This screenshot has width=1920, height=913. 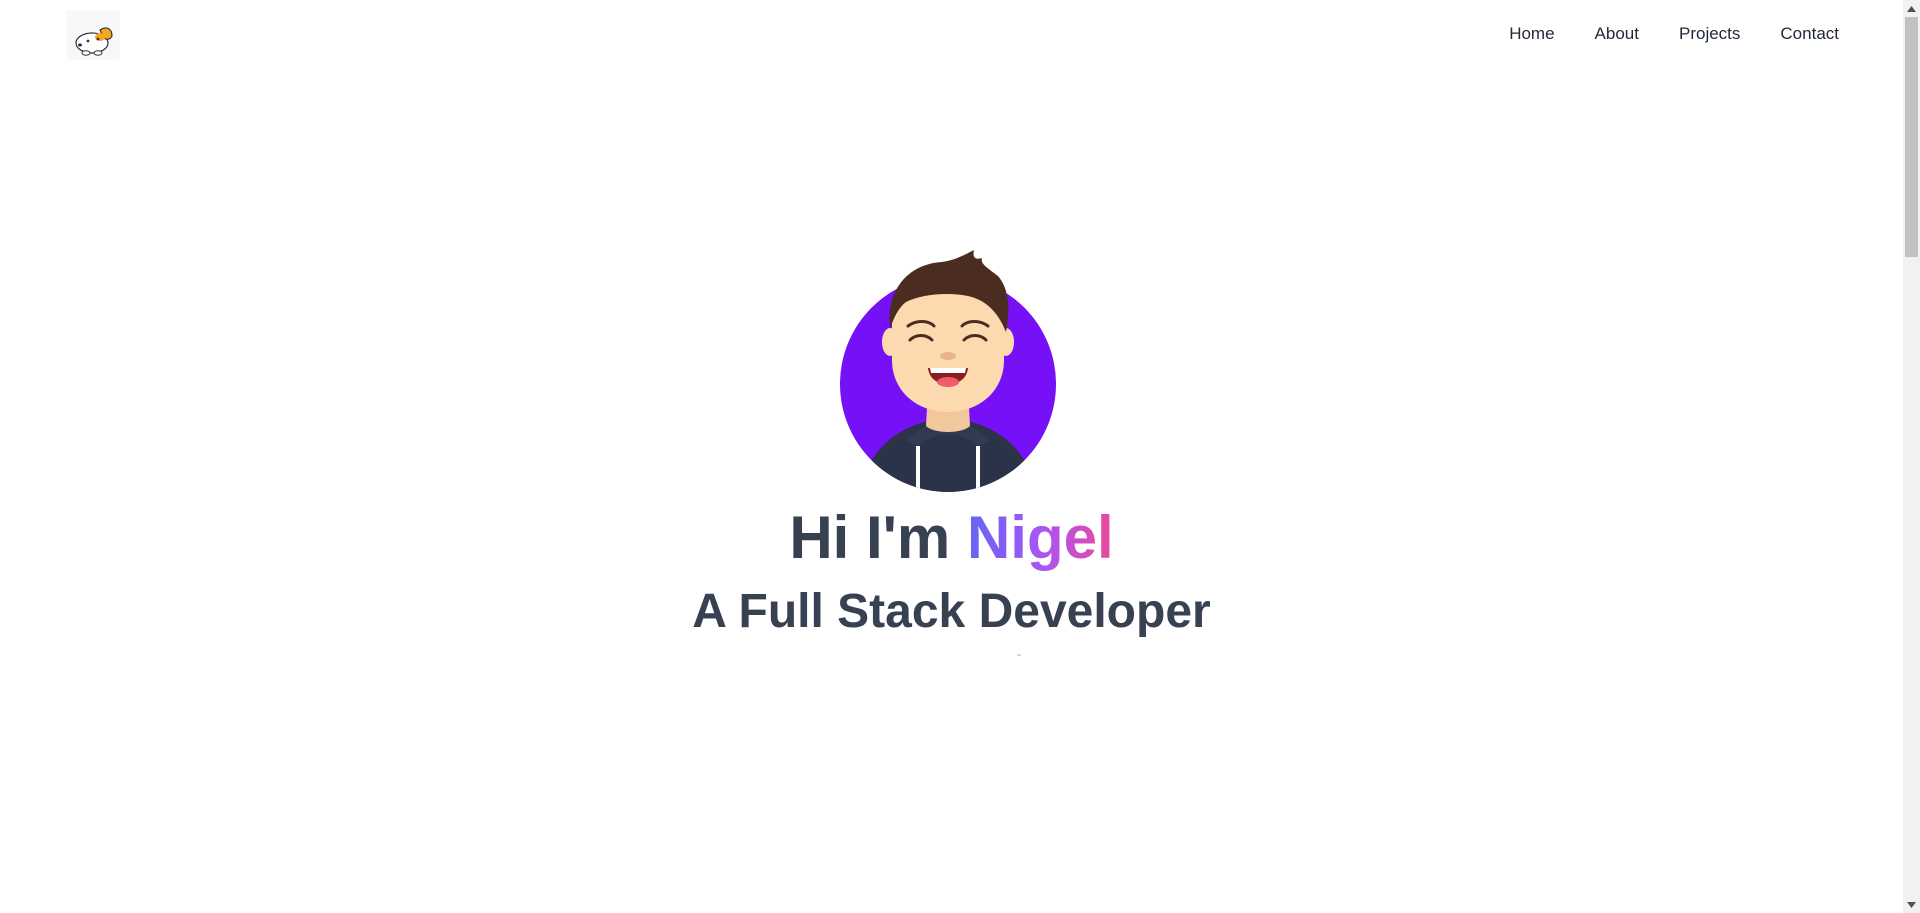 I want to click on nav-link-home: Home, so click(x=1531, y=34).